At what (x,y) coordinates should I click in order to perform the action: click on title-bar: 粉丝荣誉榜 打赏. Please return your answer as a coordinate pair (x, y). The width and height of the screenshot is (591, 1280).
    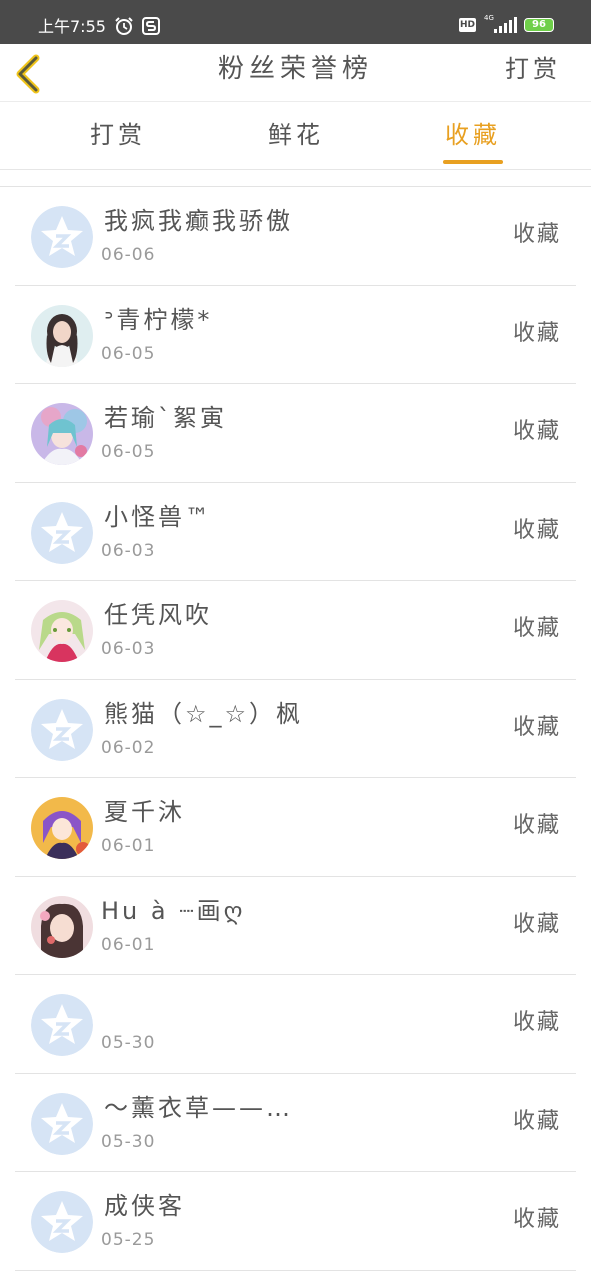
    Looking at the image, I should click on (295, 73).